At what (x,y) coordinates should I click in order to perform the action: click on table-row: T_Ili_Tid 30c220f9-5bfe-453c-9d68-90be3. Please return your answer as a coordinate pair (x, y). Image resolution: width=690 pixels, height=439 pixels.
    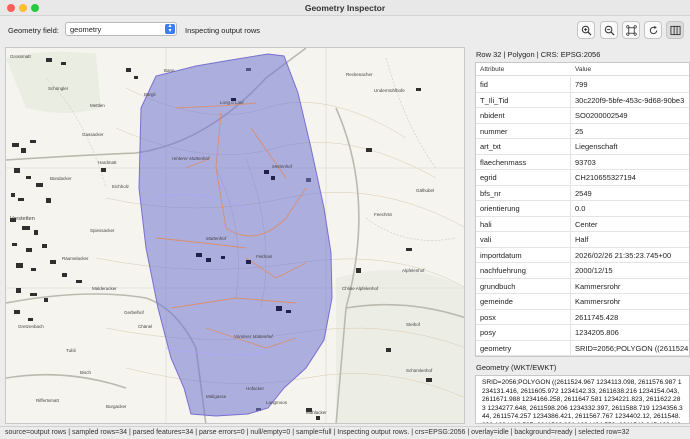
    Looking at the image, I should click on (582, 100).